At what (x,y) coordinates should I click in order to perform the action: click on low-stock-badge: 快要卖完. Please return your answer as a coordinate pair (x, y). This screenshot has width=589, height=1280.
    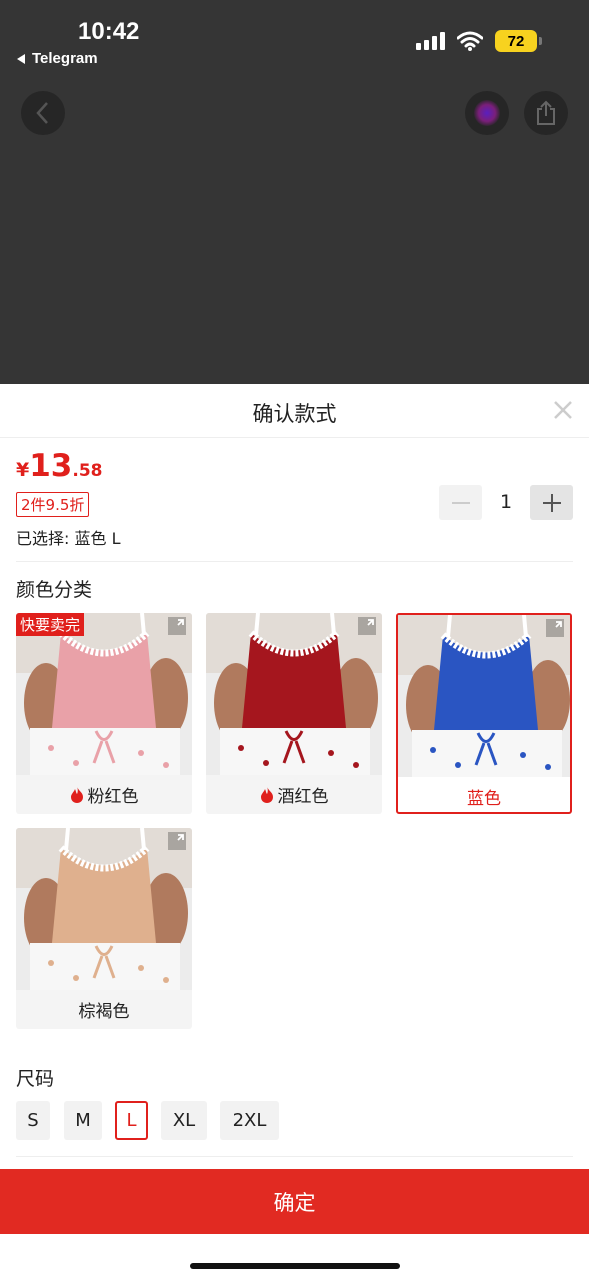
    Looking at the image, I should click on (50, 624).